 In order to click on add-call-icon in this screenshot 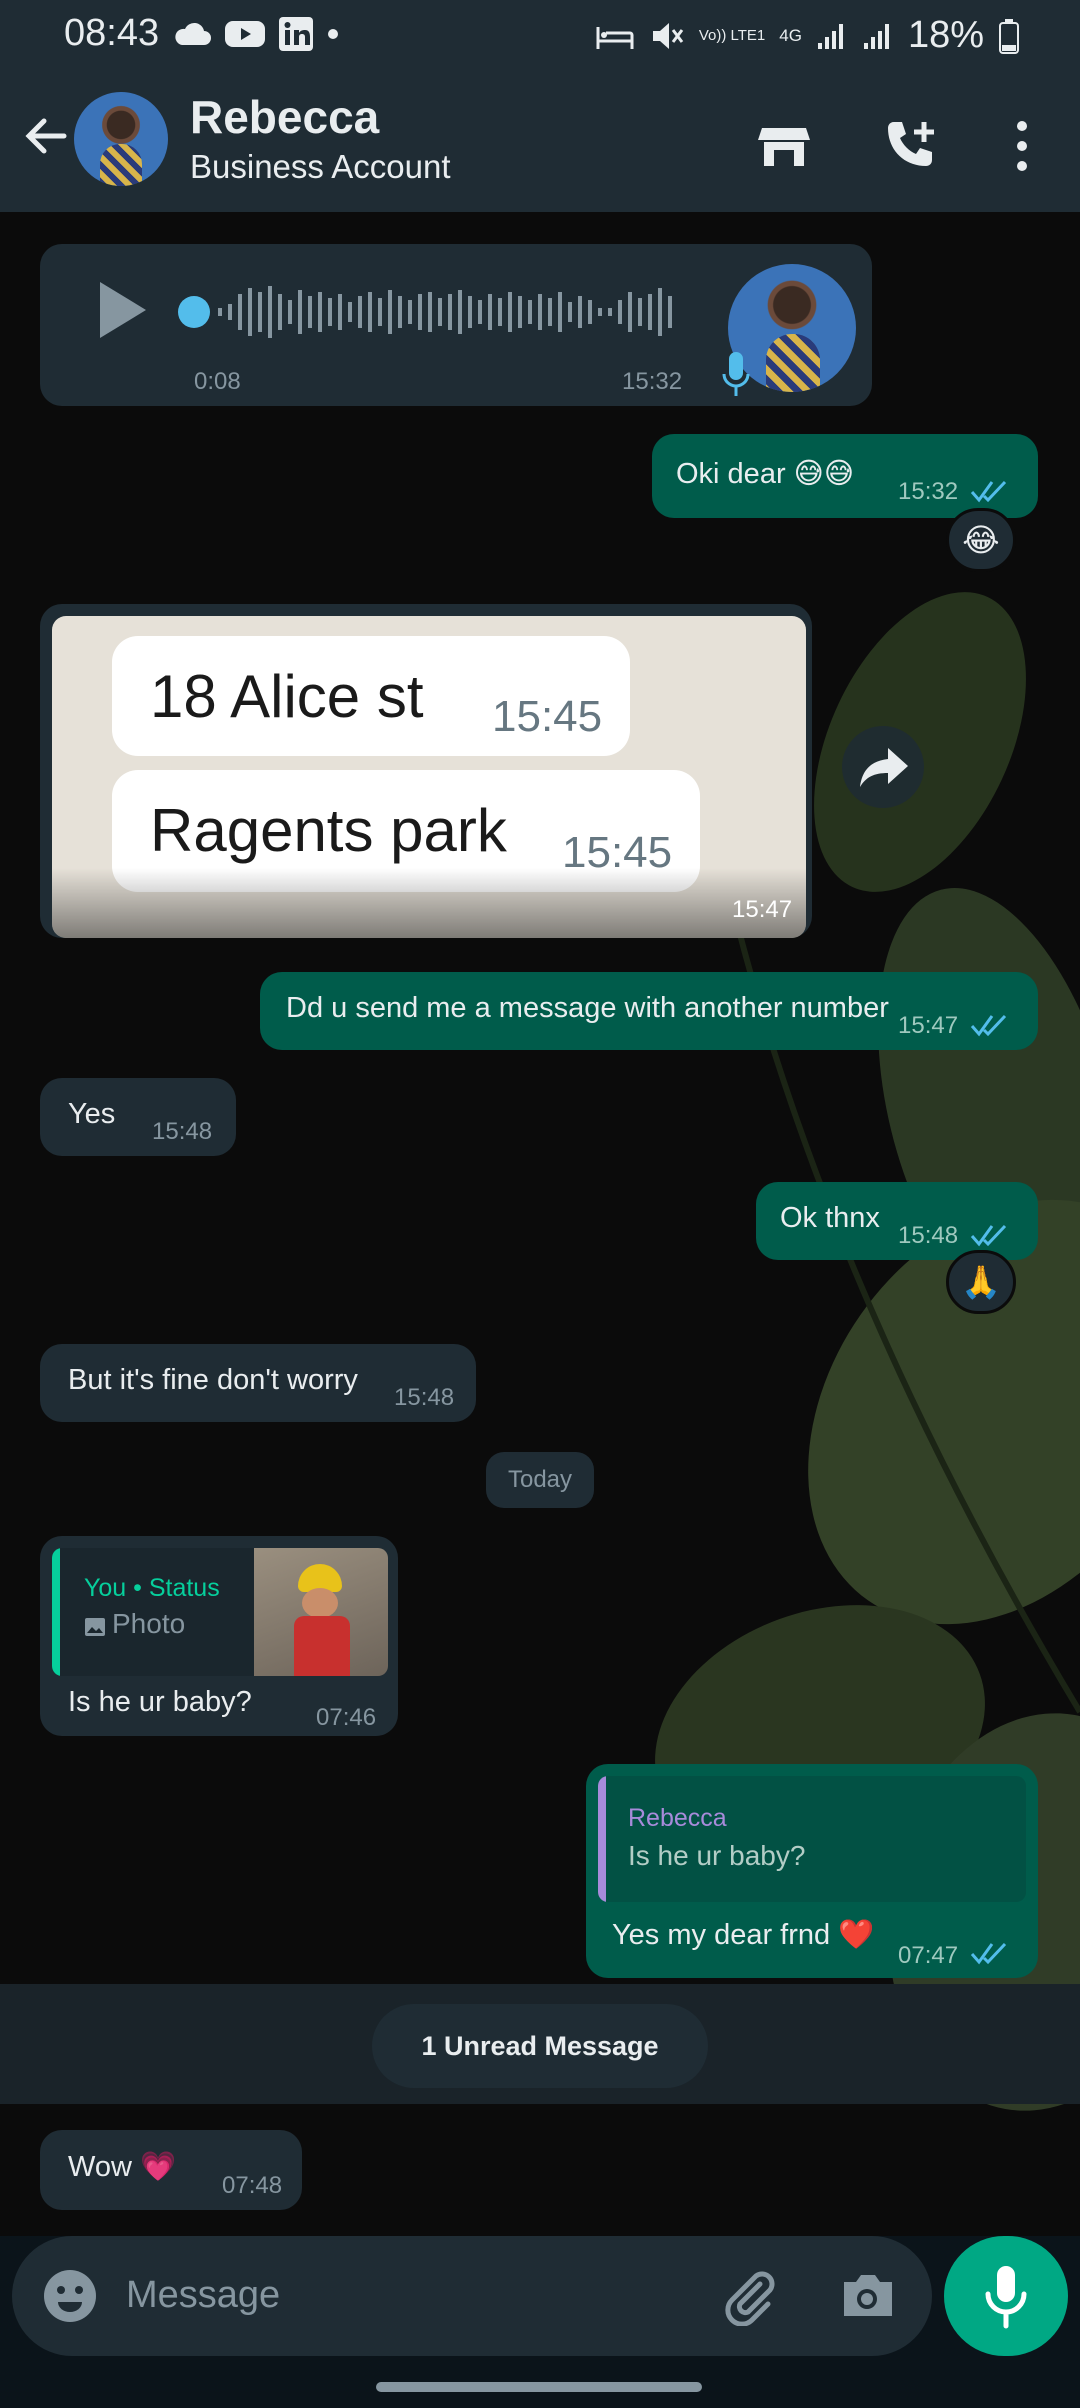, I will do `click(910, 146)`.